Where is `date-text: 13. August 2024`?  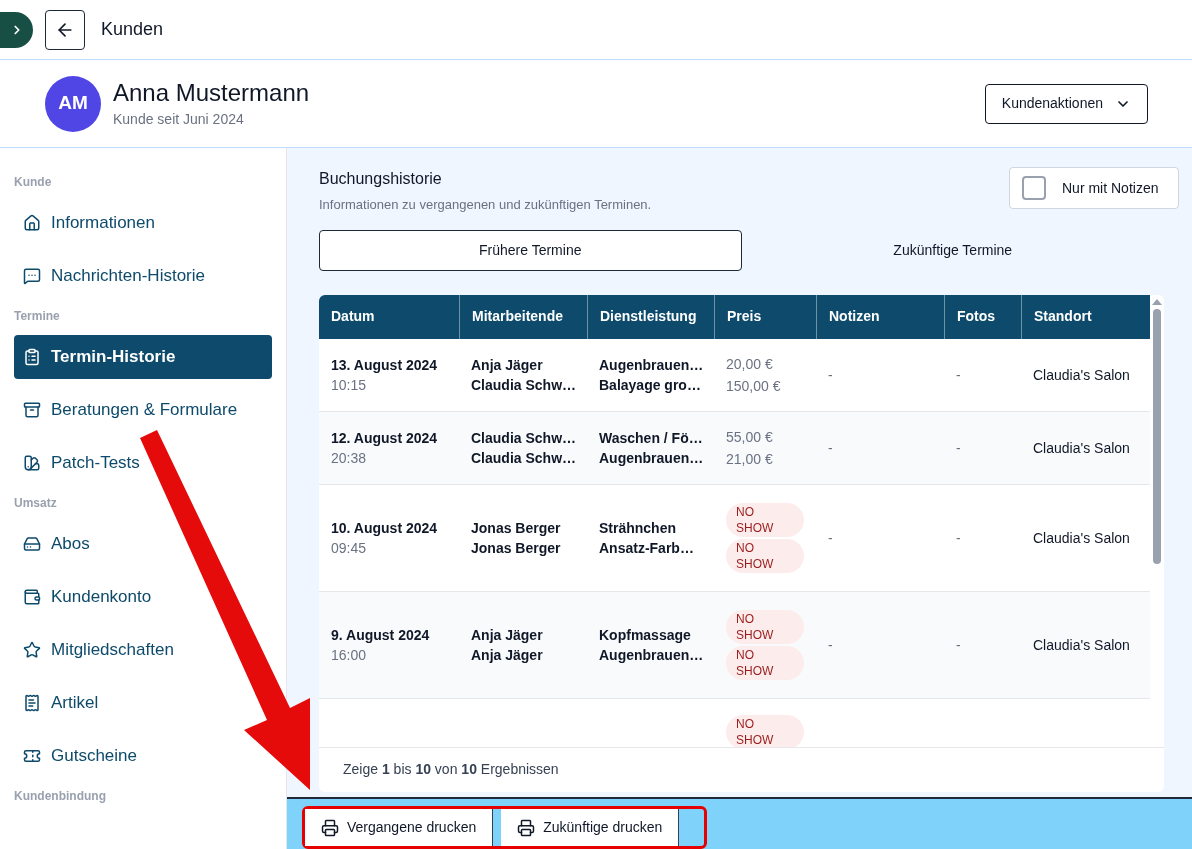 date-text: 13. August 2024 is located at coordinates (385, 365).